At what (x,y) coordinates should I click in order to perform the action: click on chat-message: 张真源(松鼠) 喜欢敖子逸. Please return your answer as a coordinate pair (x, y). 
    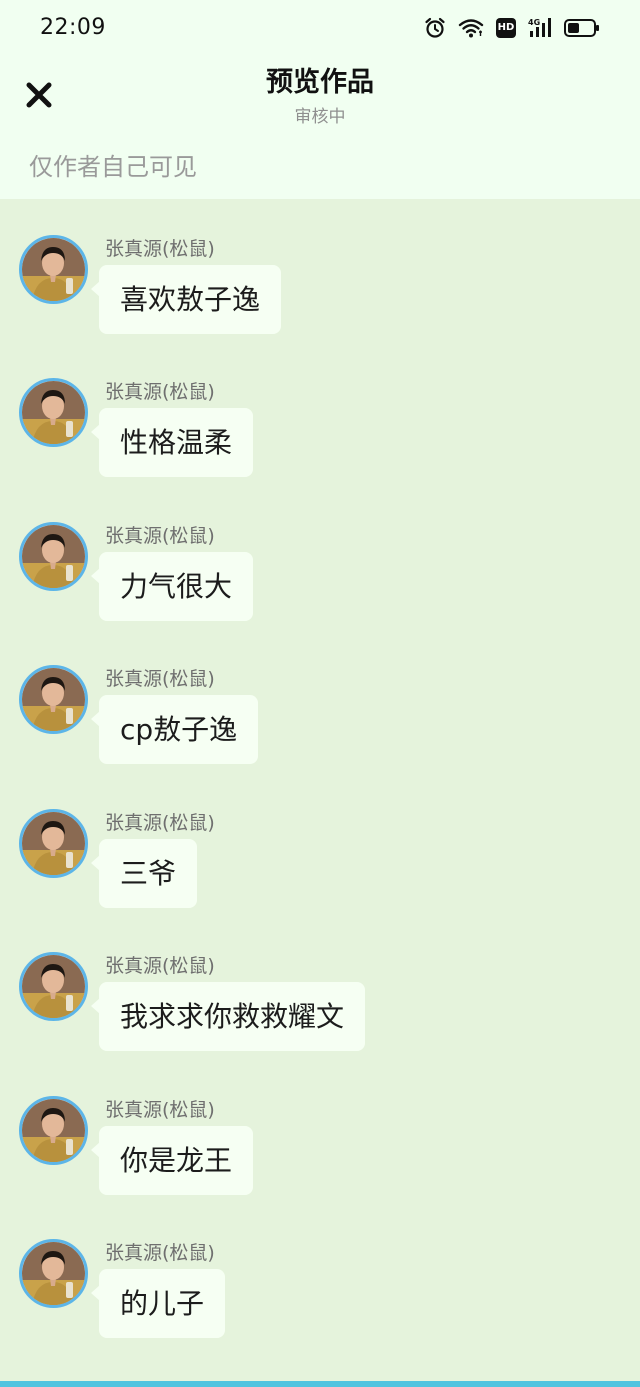
    Looking at the image, I should click on (320, 266).